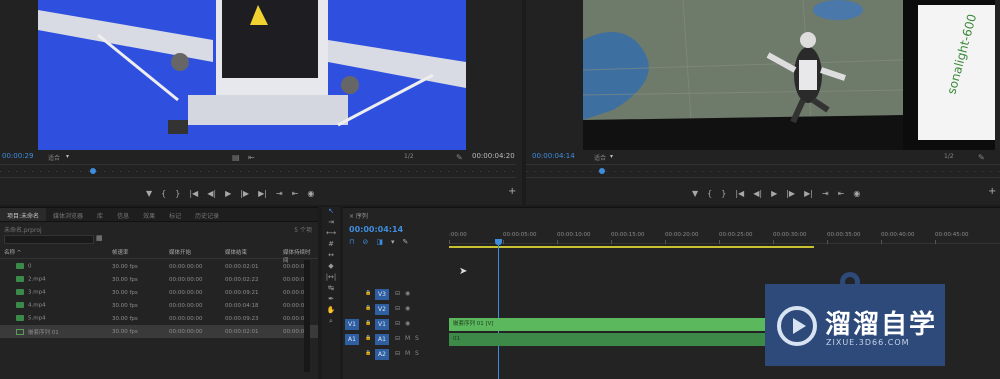  Describe the element at coordinates (197, 253) in the screenshot. I see `col-media-start: 媒体开始` at that location.